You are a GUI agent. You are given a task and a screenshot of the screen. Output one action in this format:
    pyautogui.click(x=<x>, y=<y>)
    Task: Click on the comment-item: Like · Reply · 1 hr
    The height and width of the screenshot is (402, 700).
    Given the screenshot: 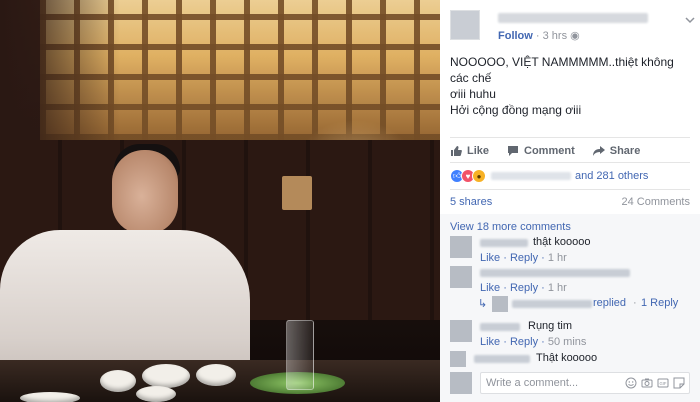 What is the action you would take?
    pyautogui.click(x=570, y=281)
    